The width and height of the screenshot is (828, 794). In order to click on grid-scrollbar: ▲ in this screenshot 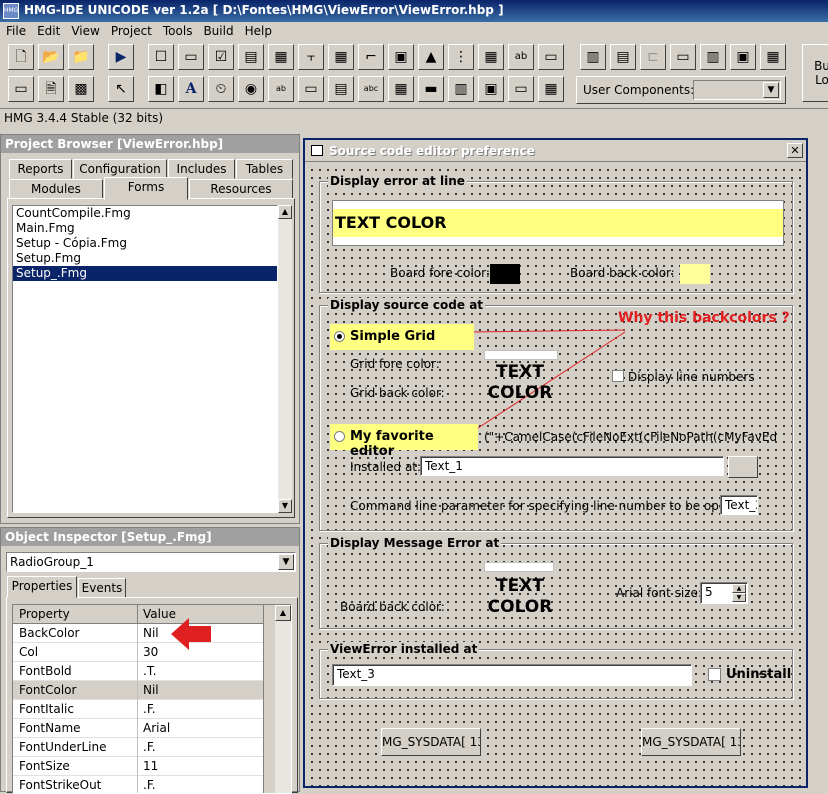, I will do `click(283, 699)`.